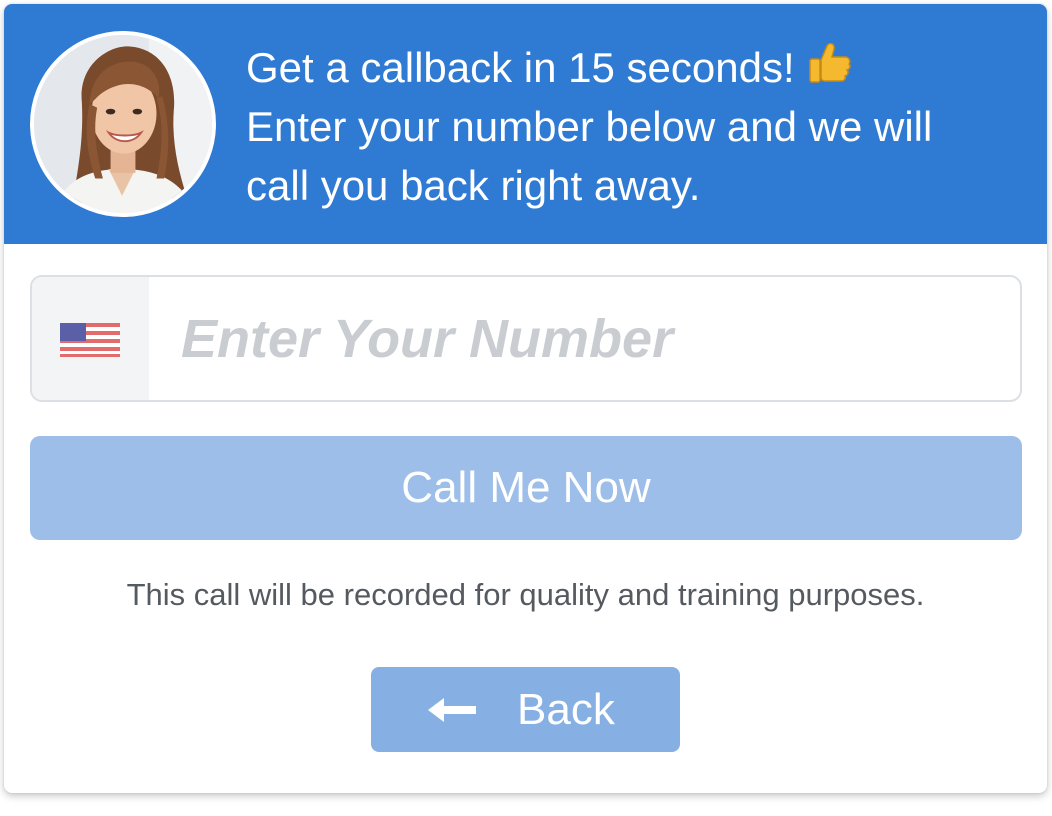 This screenshot has height=816, width=1052. I want to click on headline-line-1: Get a callback in 15 seconds!, so click(641, 67).